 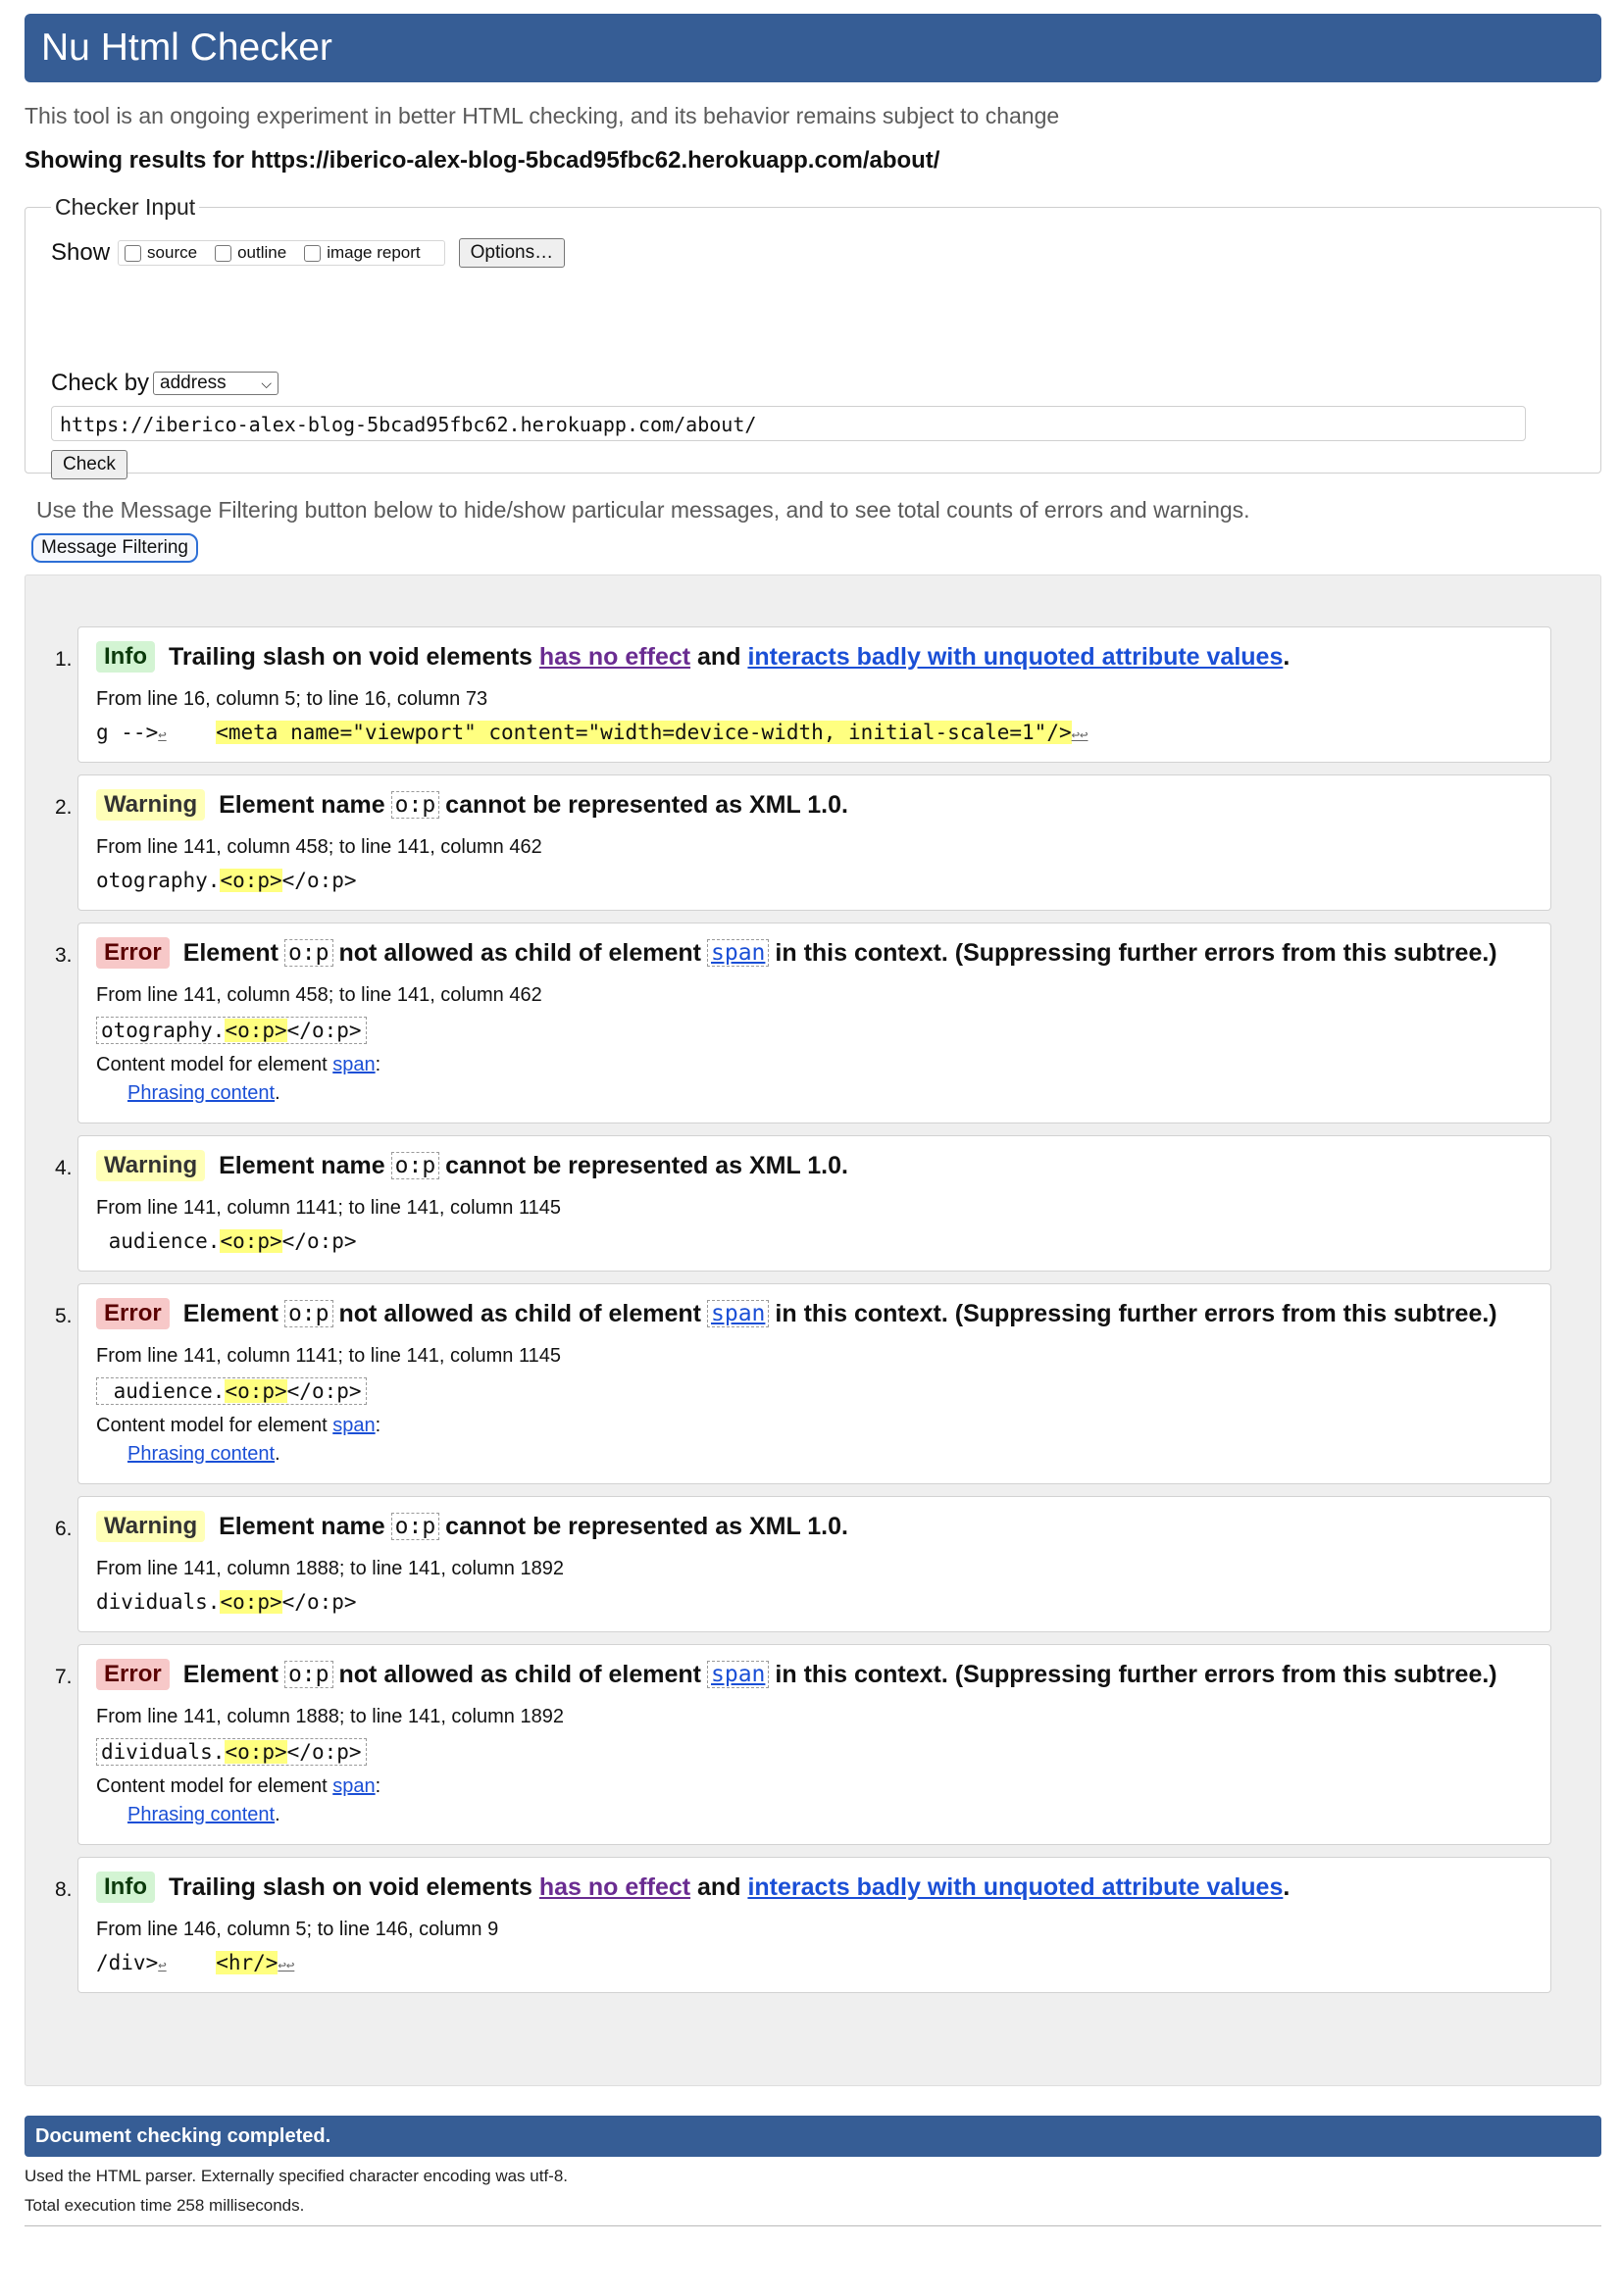 What do you see at coordinates (813, 2225) in the screenshot?
I see `footer-divider` at bounding box center [813, 2225].